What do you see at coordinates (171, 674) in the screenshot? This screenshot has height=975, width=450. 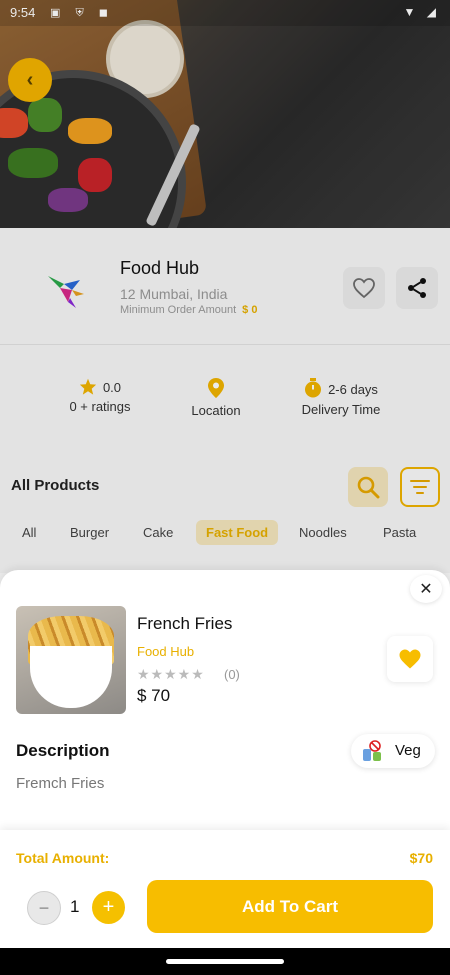 I see `product-rating-stars: ★★★★★` at bounding box center [171, 674].